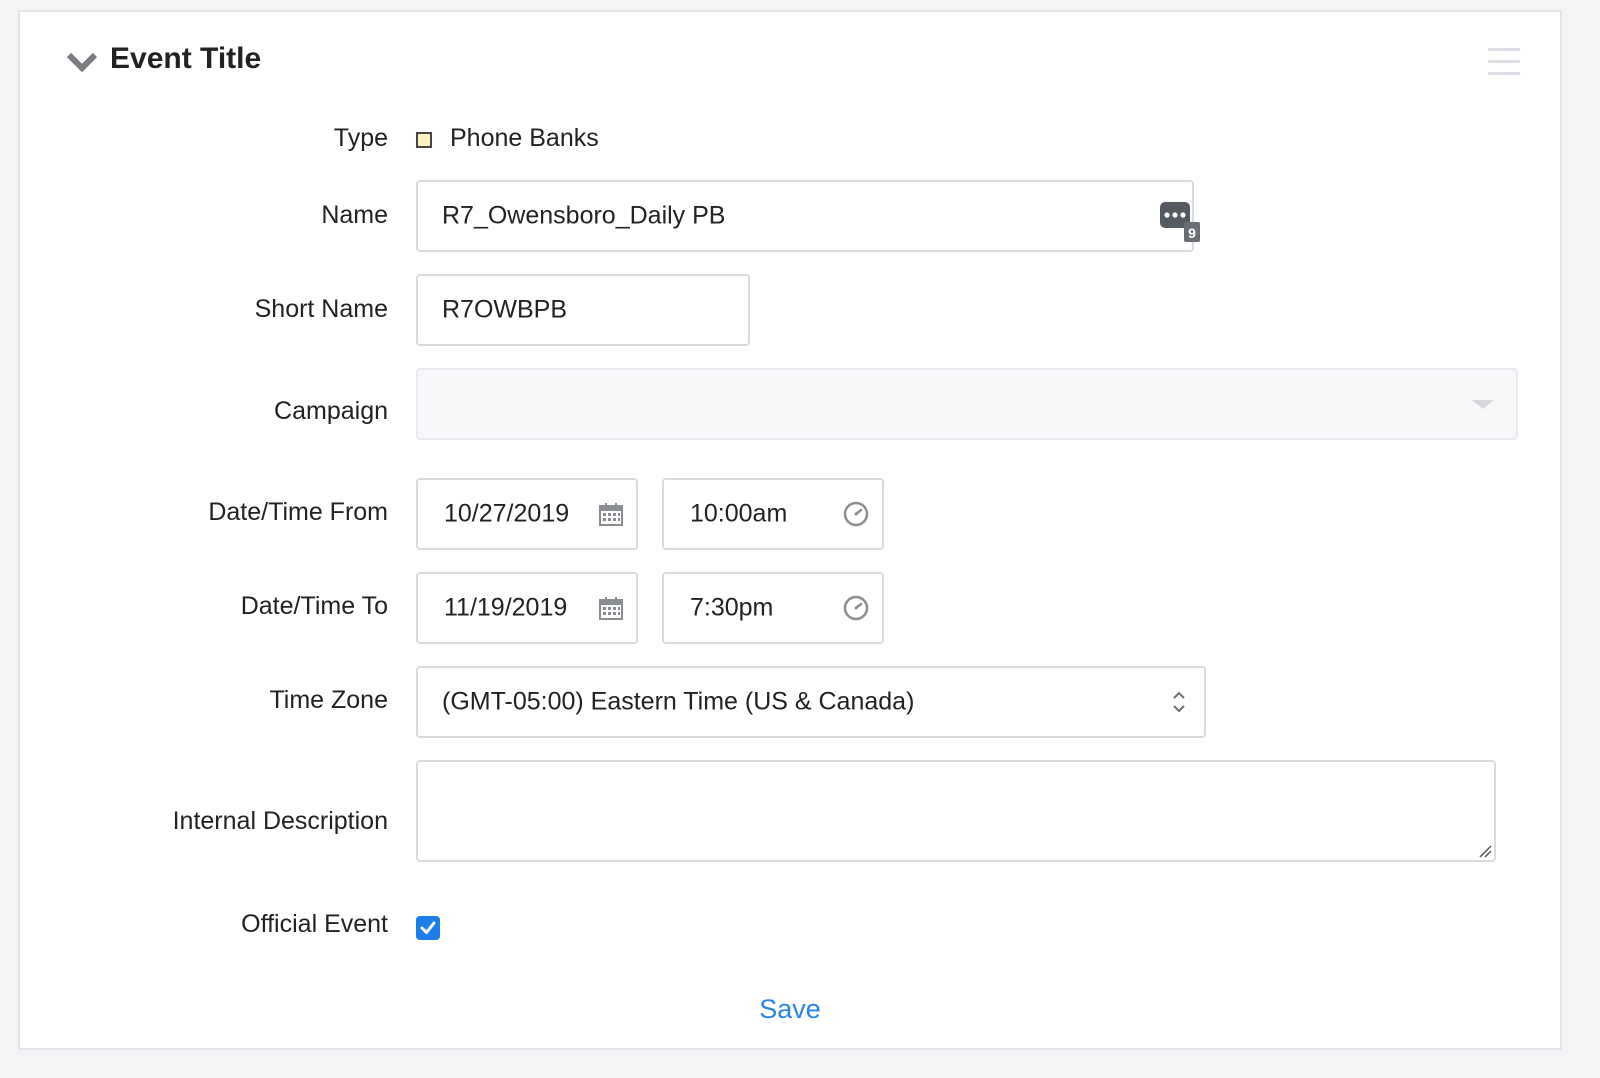 The image size is (1600, 1078). Describe the element at coordinates (956, 811) in the screenshot. I see `description-textarea` at that location.